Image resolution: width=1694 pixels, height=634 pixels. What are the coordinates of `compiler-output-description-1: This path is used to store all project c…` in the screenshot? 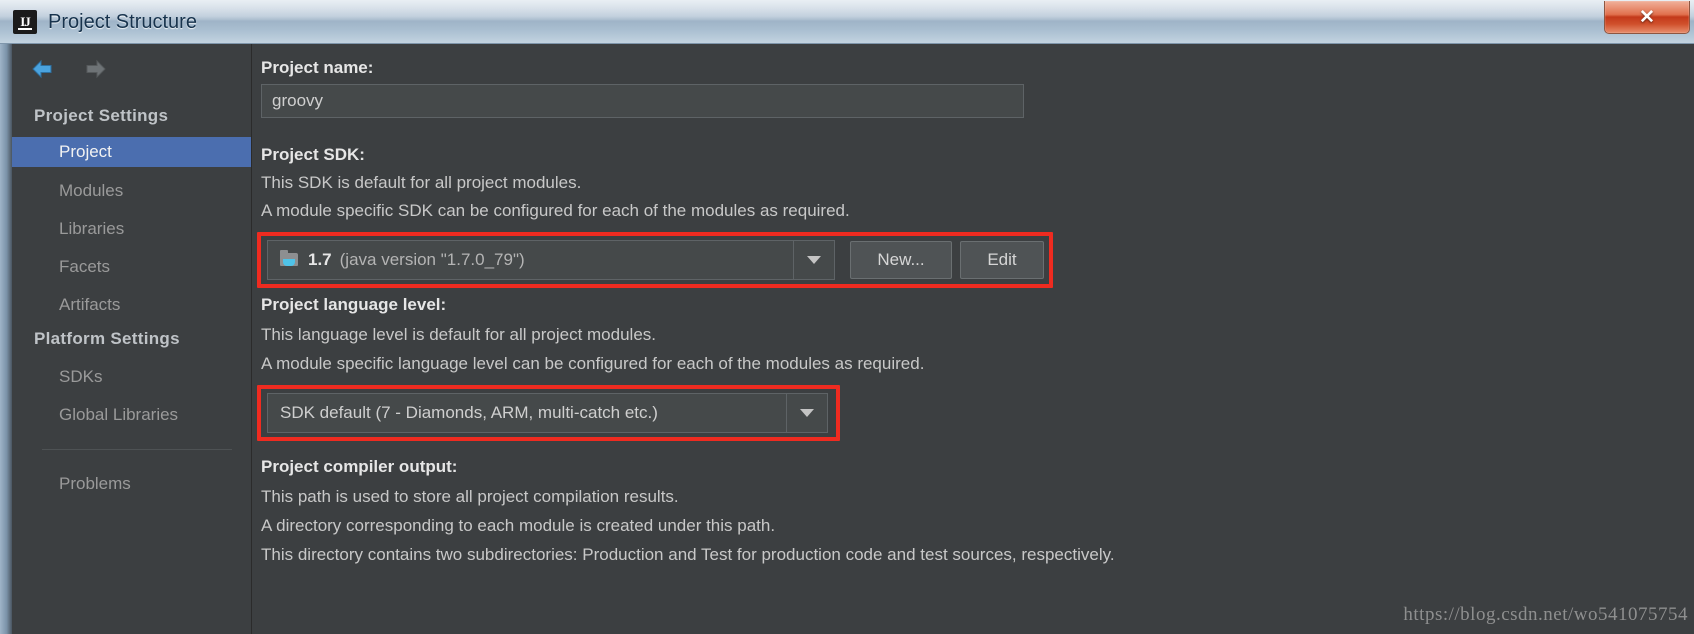 It's located at (470, 496).